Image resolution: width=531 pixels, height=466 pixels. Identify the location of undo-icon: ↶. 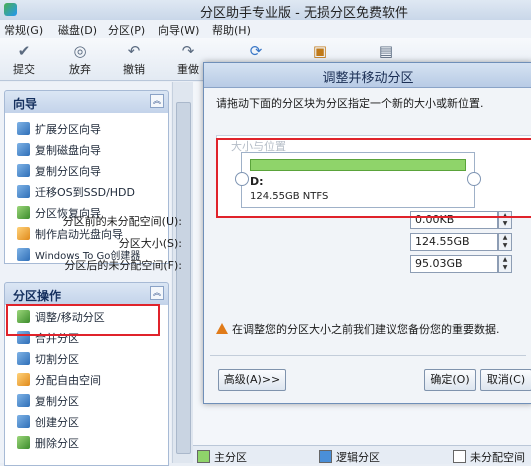
(134, 51).